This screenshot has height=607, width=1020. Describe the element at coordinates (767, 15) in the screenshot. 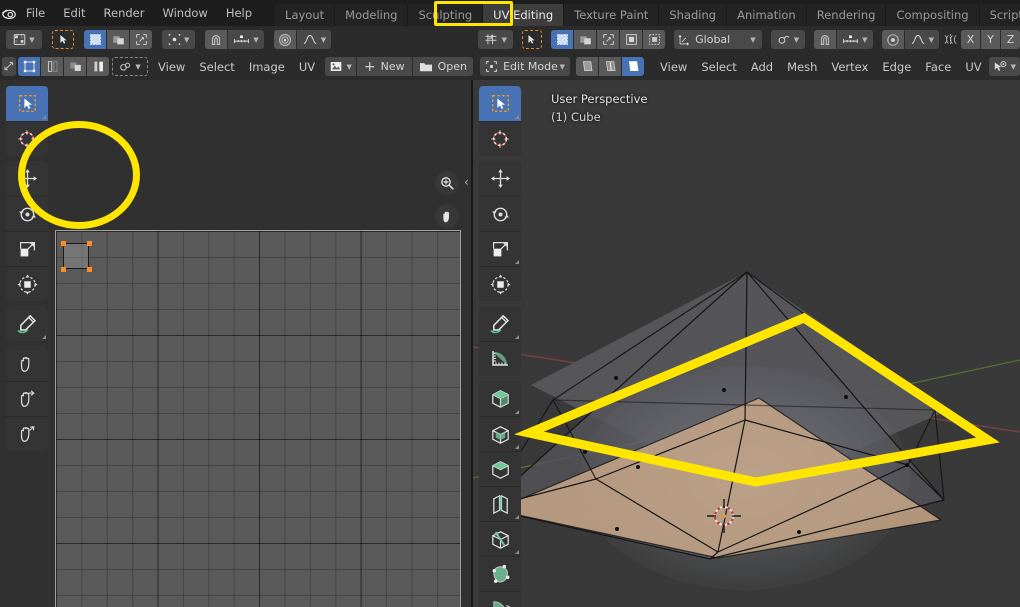

I see `workspace-tab-animation: Animation` at that location.